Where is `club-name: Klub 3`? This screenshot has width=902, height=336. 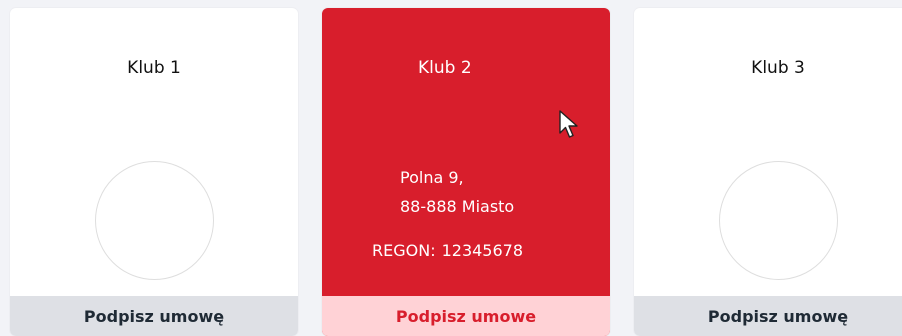
club-name: Klub 3 is located at coordinates (778, 68).